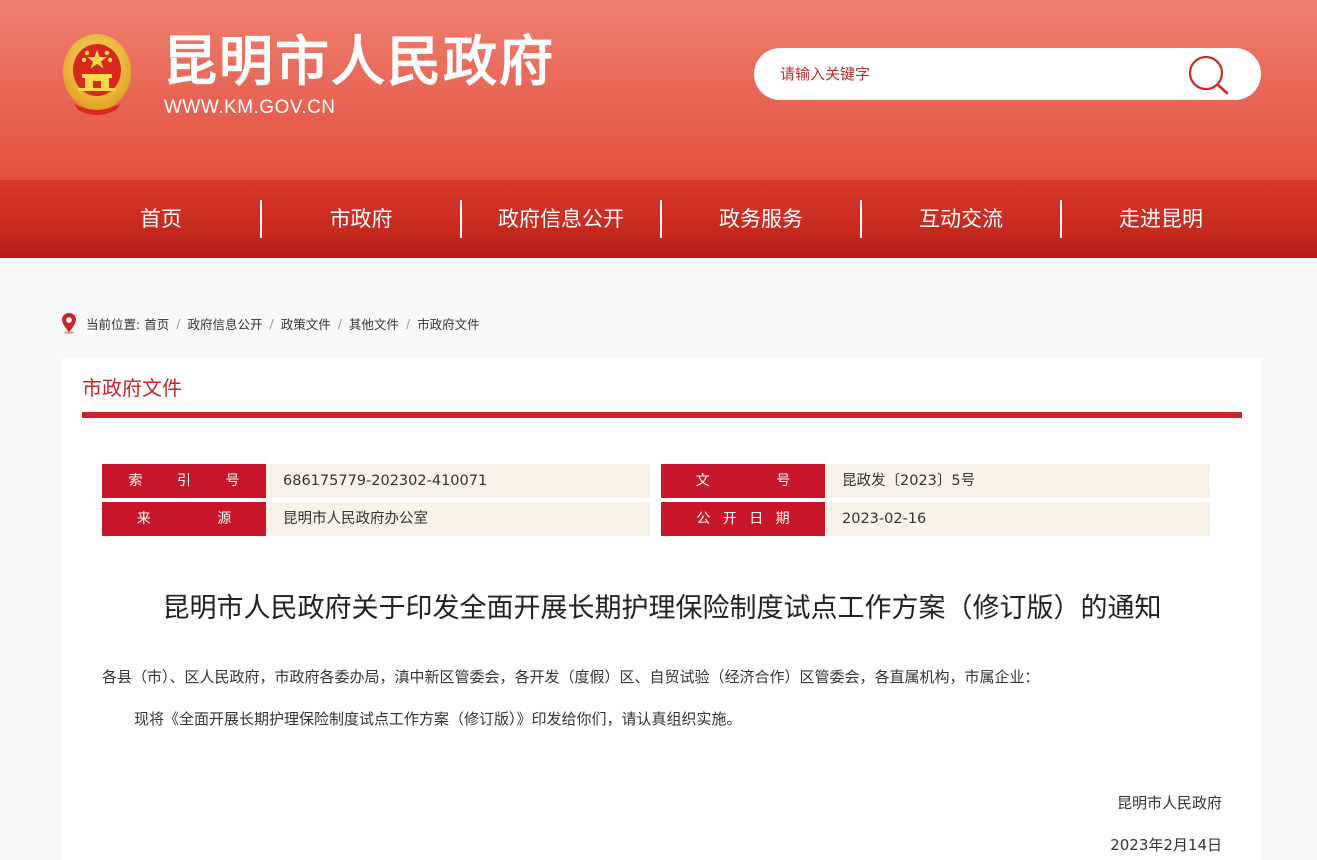 This screenshot has width=1317, height=860. I want to click on location-pin-icon, so click(69, 323).